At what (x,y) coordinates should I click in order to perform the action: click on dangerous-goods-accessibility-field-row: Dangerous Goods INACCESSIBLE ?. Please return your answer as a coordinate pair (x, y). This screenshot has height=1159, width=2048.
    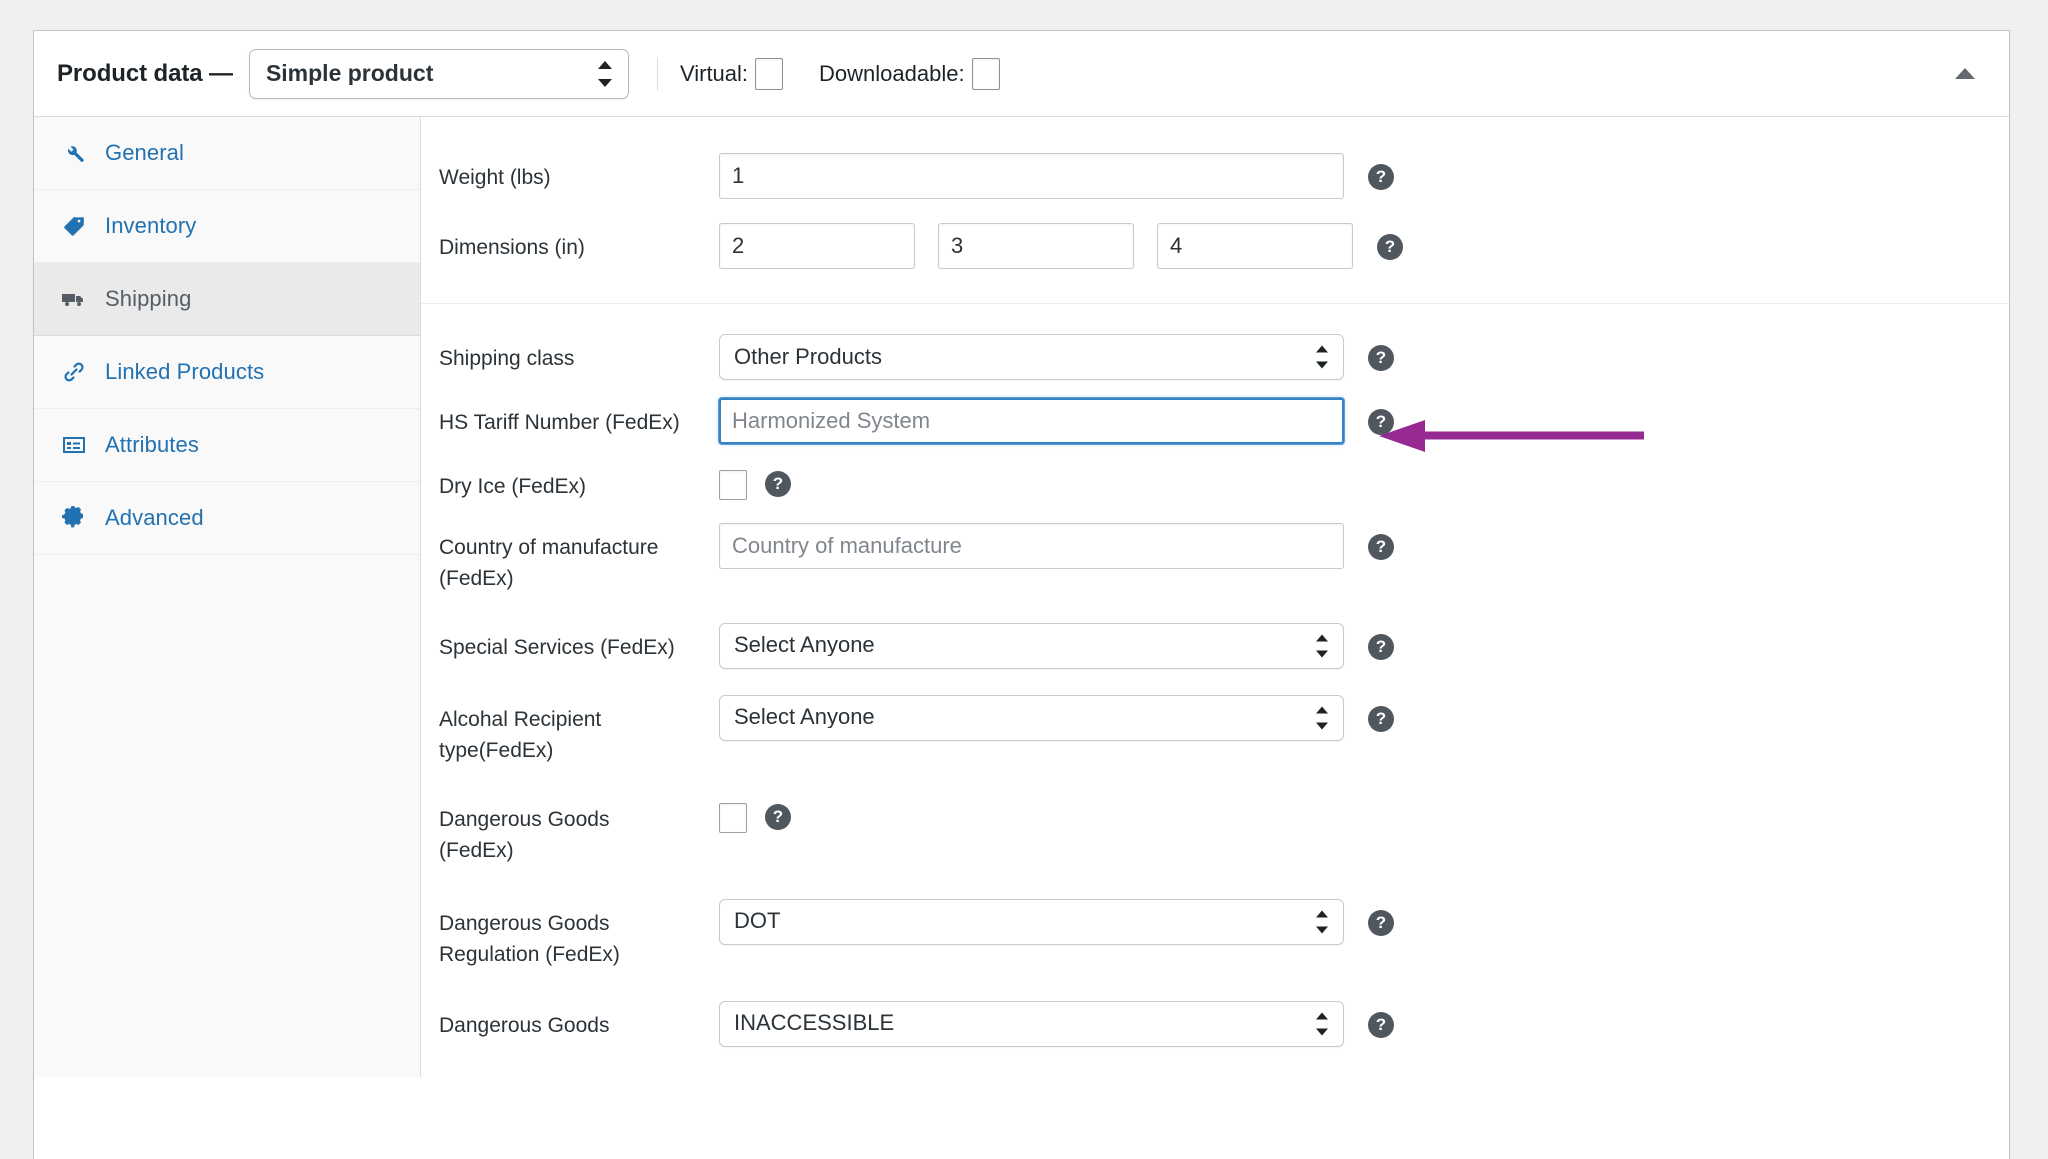
    Looking at the image, I should click on (1215, 1023).